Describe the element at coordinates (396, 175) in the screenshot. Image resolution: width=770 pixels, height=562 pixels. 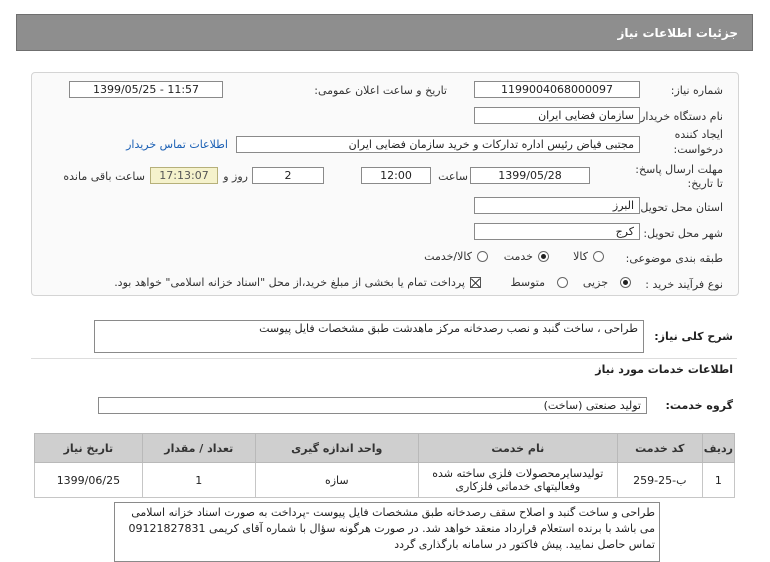
I see `deadline-time-field: 12:00` at that location.